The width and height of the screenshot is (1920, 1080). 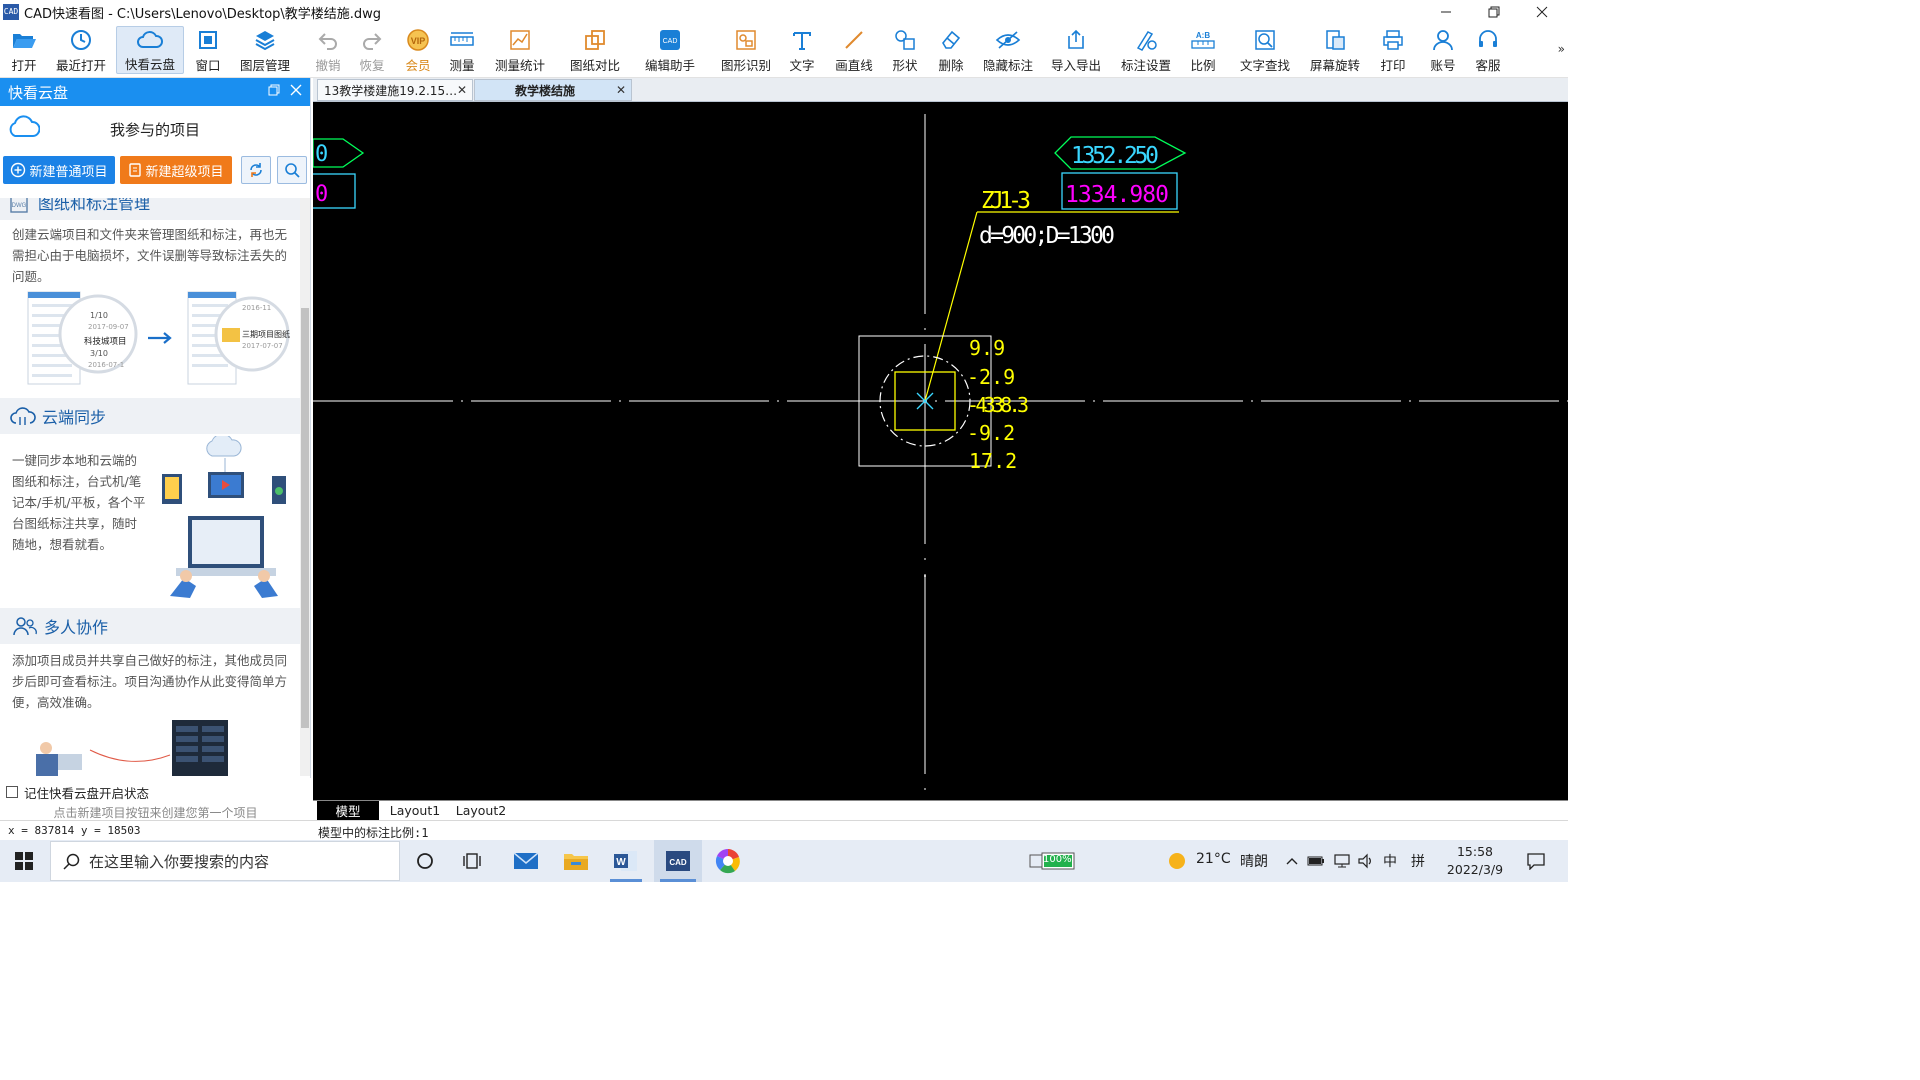 I want to click on toolbar-window-button: 窗口, so click(x=208, y=50).